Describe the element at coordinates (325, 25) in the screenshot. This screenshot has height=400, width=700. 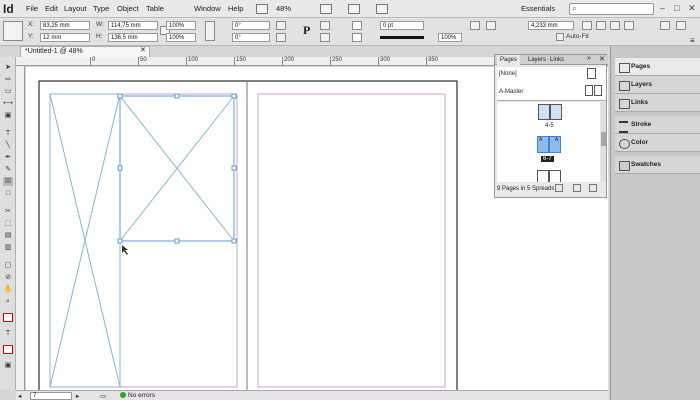
I see `flip-h-icon` at that location.